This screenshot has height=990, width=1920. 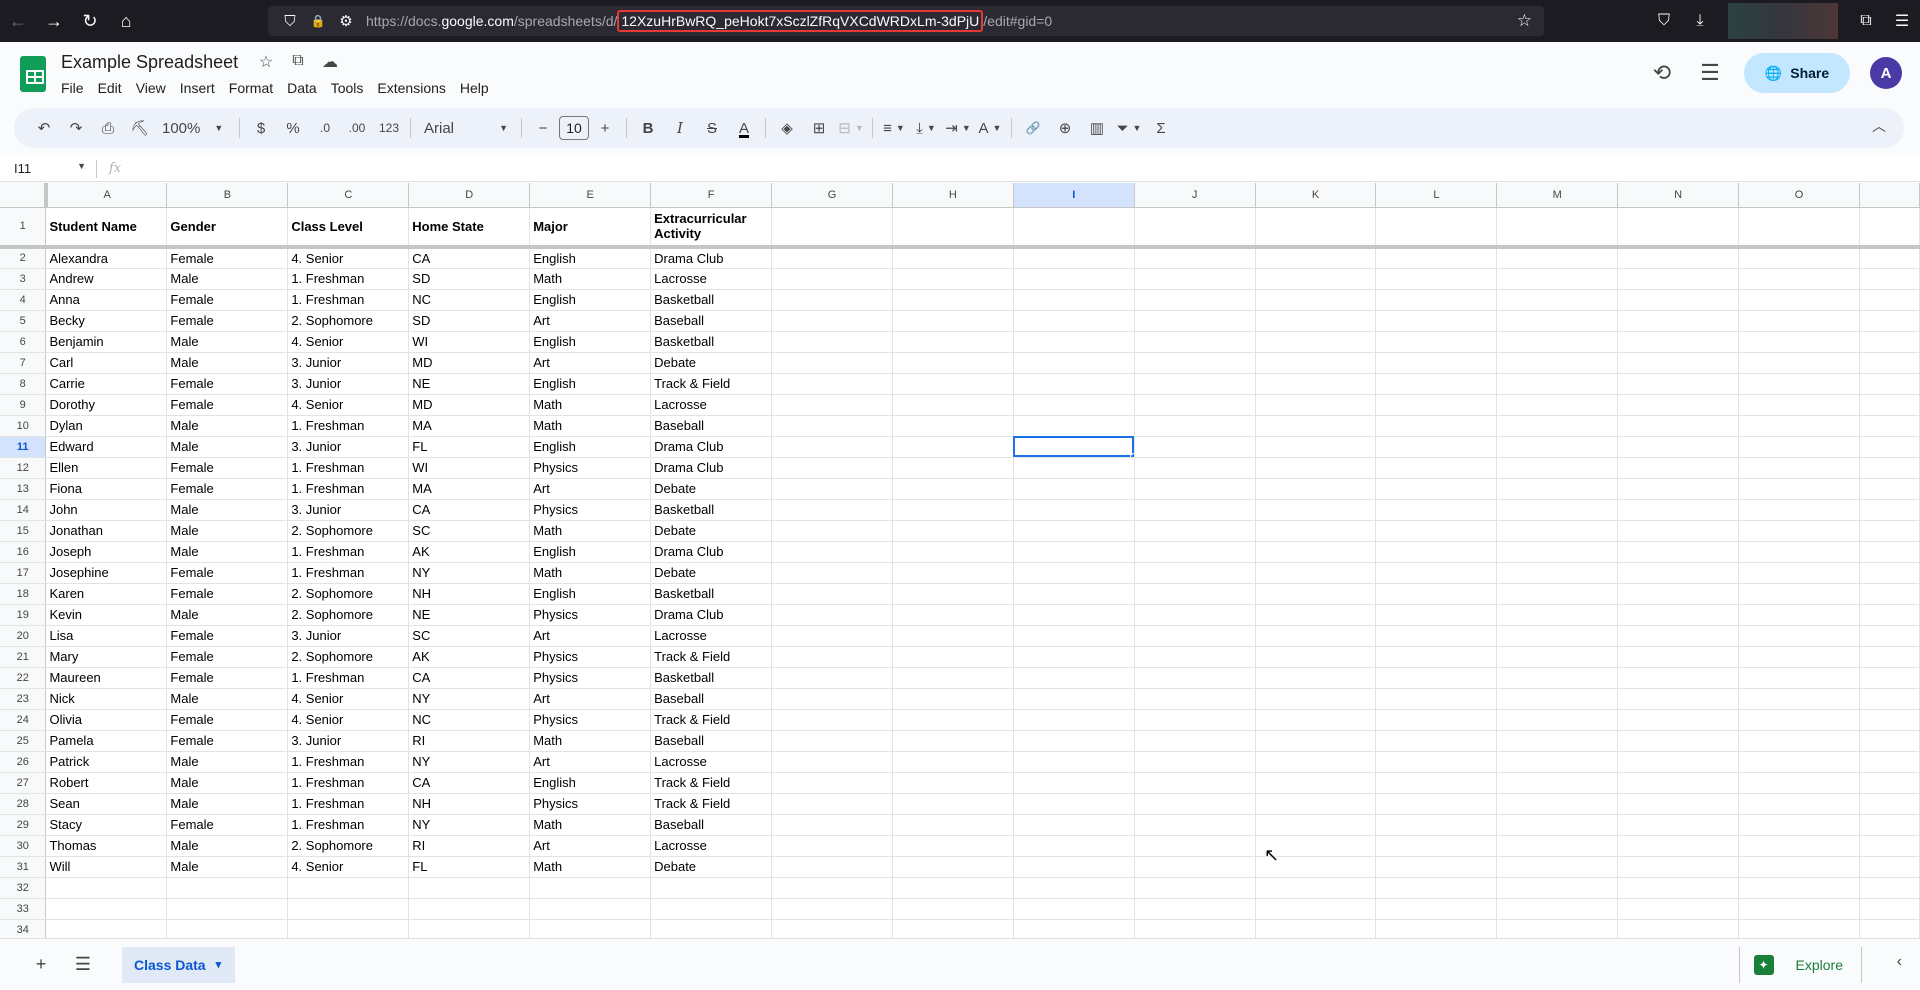 What do you see at coordinates (1195, 300) in the screenshot?
I see `cell-j4` at bounding box center [1195, 300].